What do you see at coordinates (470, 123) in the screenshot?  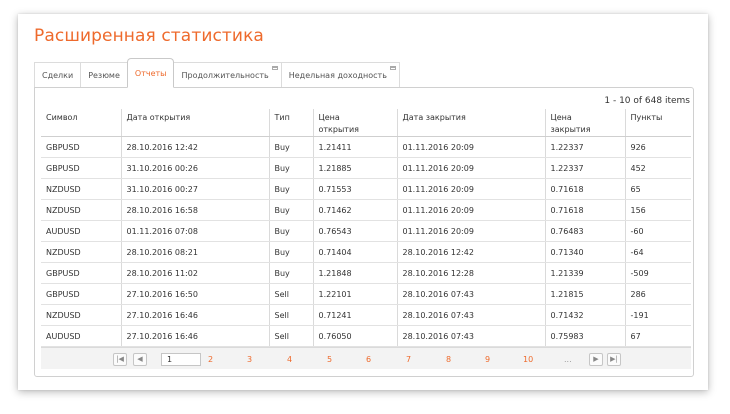 I see `column-header-close-date: Дата закрытия` at bounding box center [470, 123].